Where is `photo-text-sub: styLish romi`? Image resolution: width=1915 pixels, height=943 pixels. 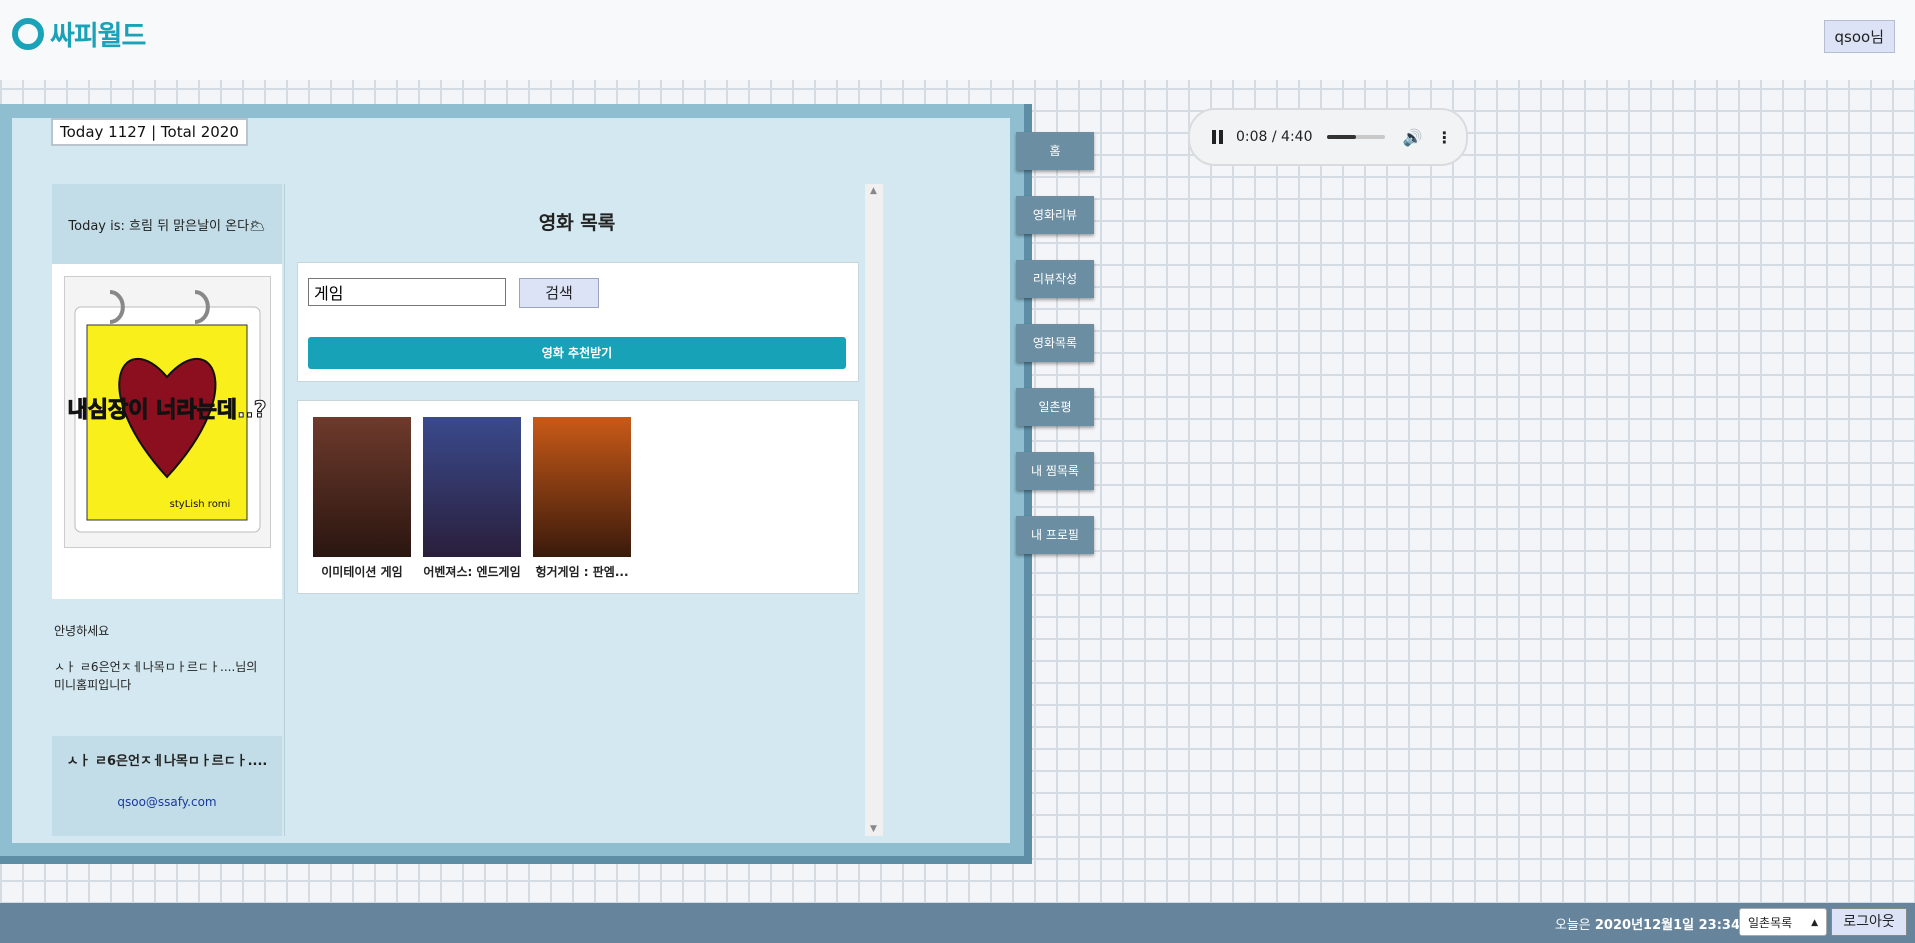
photo-text-sub: styLish romi is located at coordinates (200, 504).